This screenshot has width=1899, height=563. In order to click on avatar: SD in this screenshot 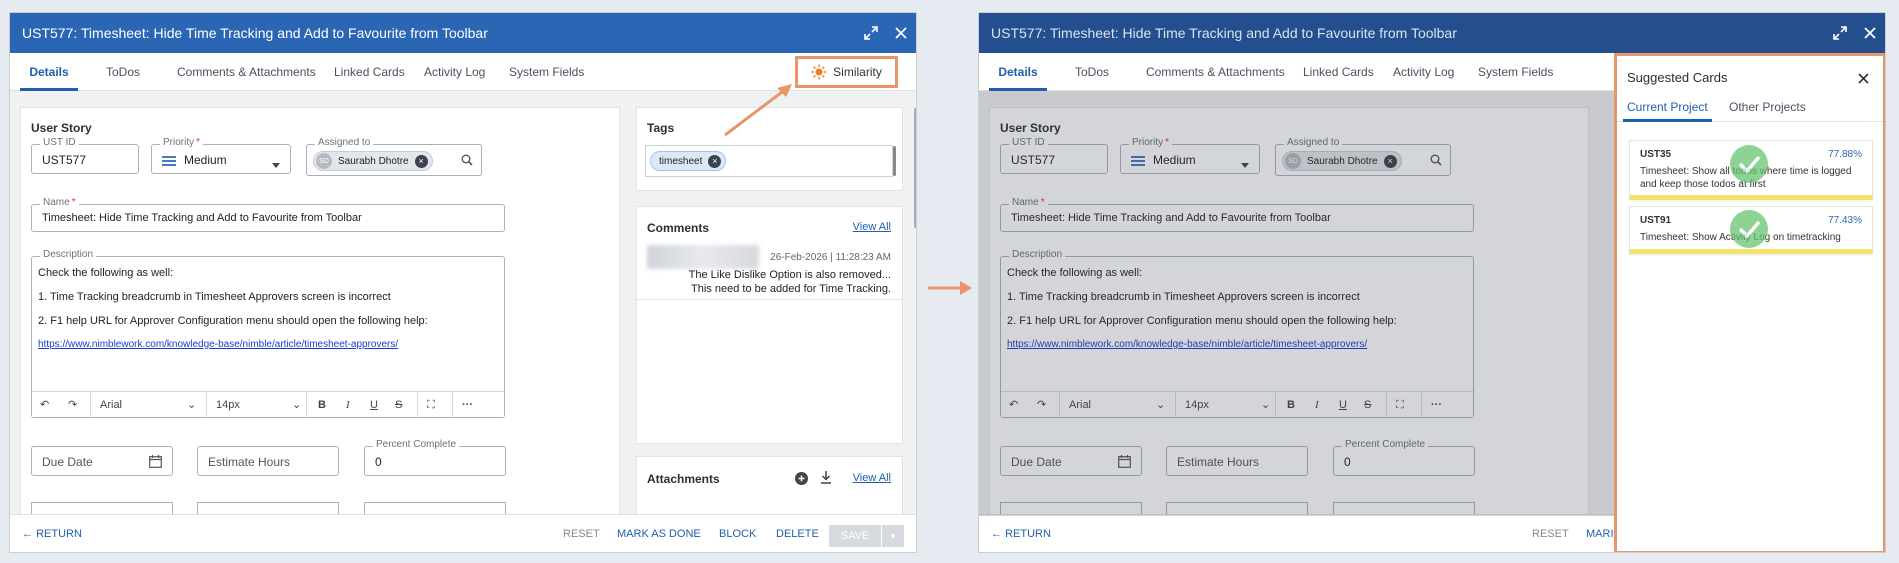, I will do `click(324, 161)`.